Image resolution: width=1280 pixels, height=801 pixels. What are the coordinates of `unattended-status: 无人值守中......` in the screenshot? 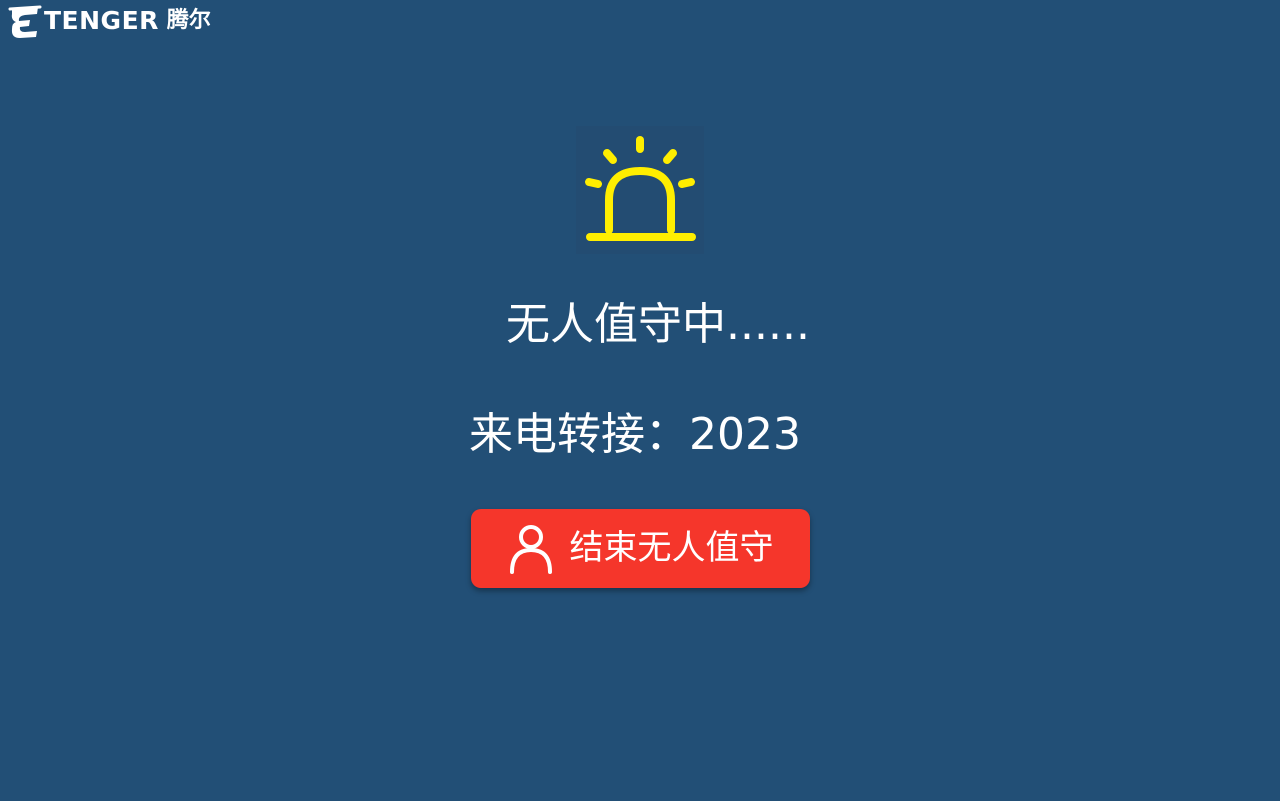 It's located at (658, 324).